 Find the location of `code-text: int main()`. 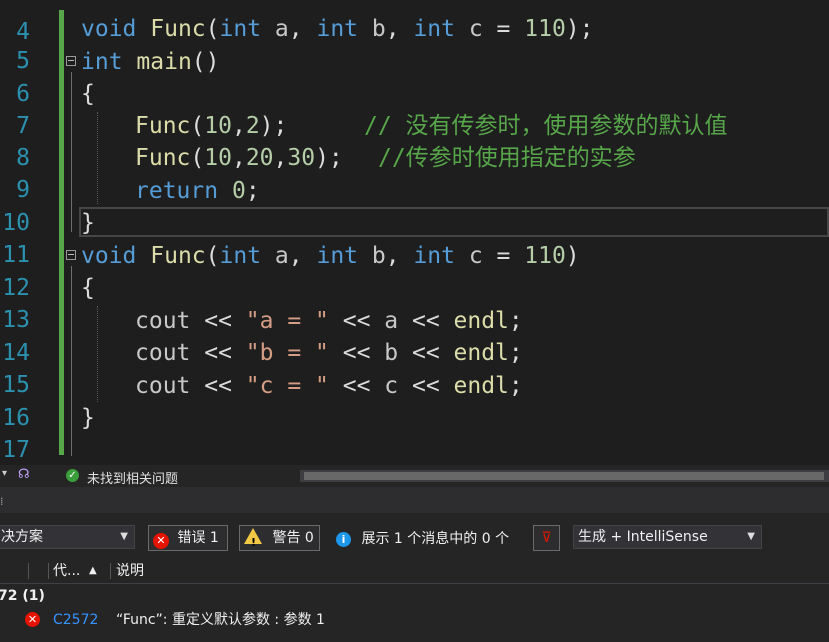

code-text: int main() is located at coordinates (150, 62).